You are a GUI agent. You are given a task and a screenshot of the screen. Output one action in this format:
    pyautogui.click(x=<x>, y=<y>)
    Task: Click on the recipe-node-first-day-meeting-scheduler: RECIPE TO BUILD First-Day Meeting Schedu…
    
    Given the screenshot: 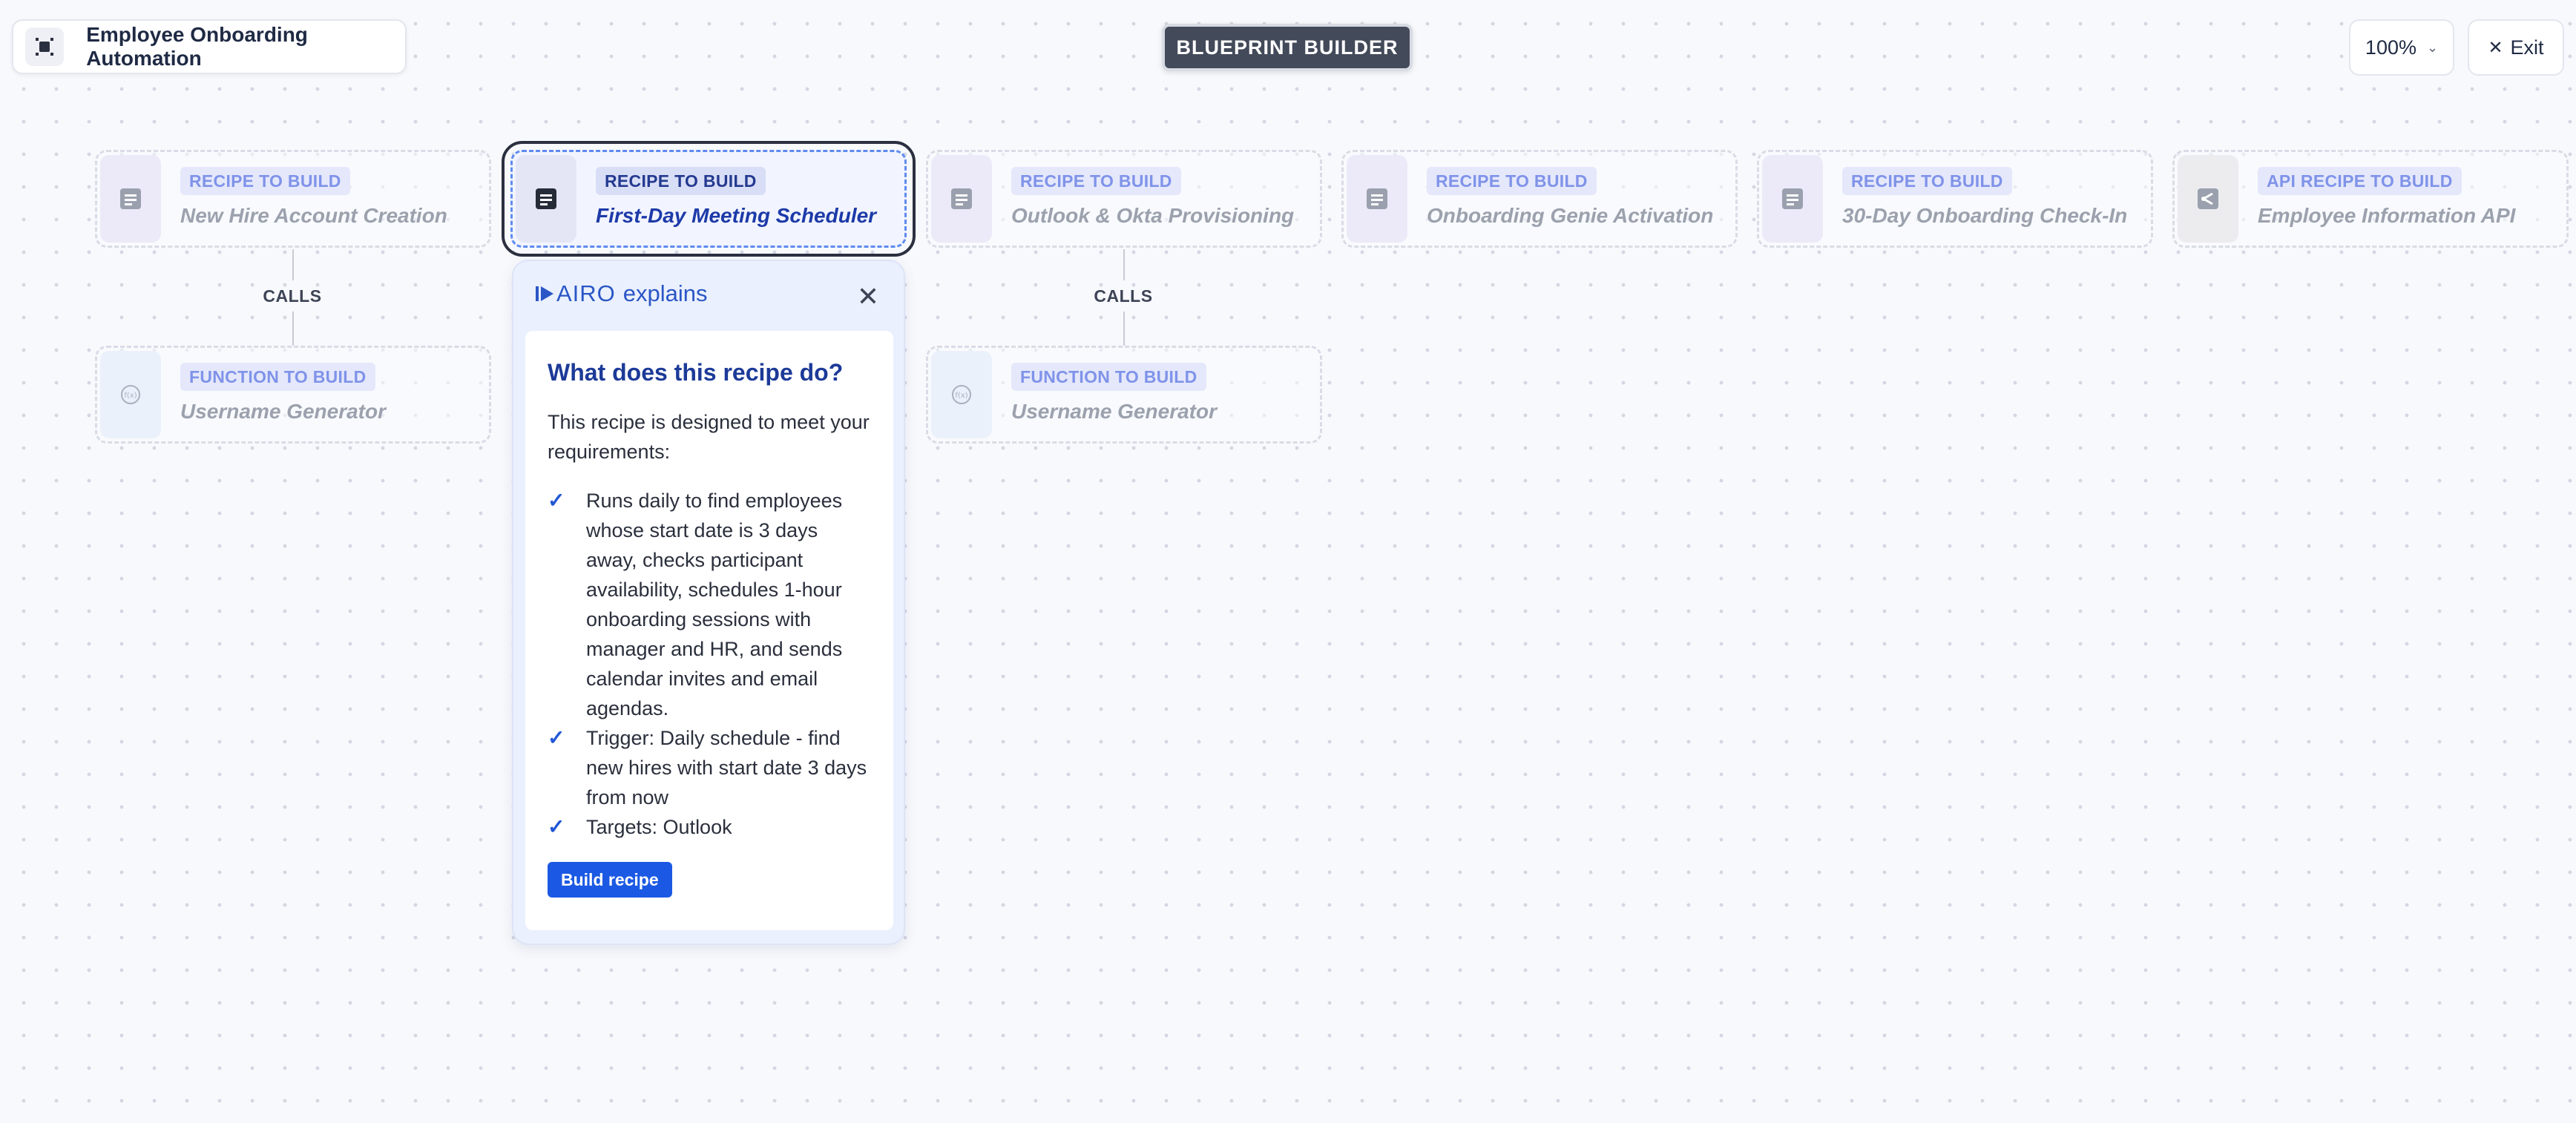 What is the action you would take?
    pyautogui.click(x=709, y=199)
    